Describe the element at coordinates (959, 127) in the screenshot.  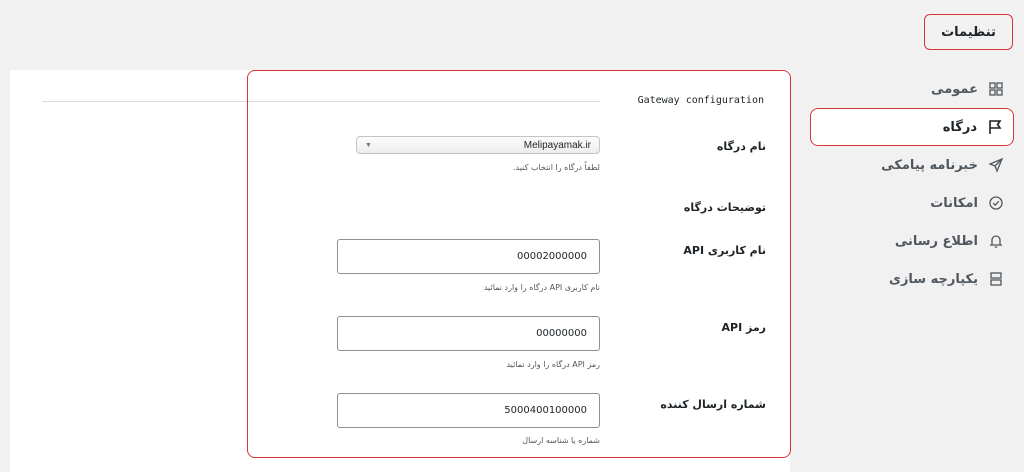
I see `sidebar-item-label: درگاه` at that location.